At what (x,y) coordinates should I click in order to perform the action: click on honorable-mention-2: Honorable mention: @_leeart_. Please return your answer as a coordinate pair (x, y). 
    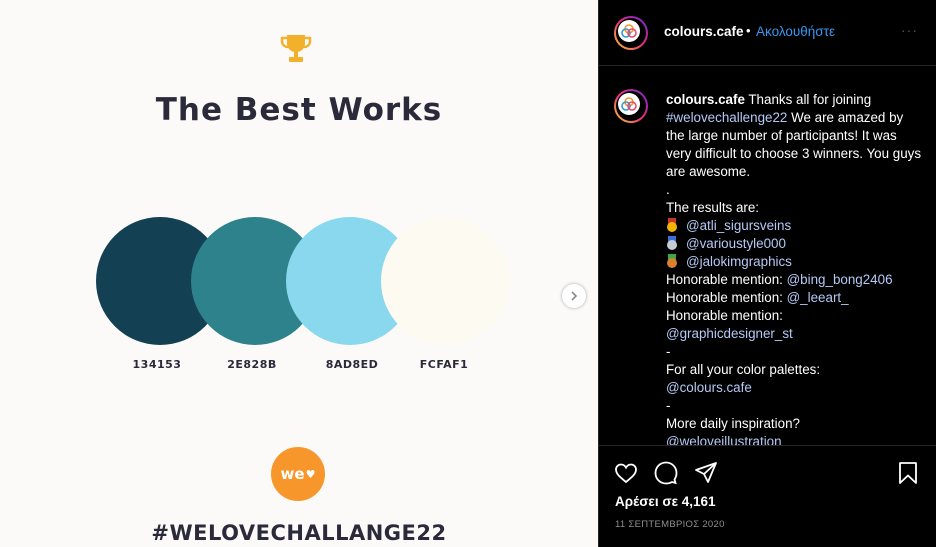
    Looking at the image, I should click on (795, 298).